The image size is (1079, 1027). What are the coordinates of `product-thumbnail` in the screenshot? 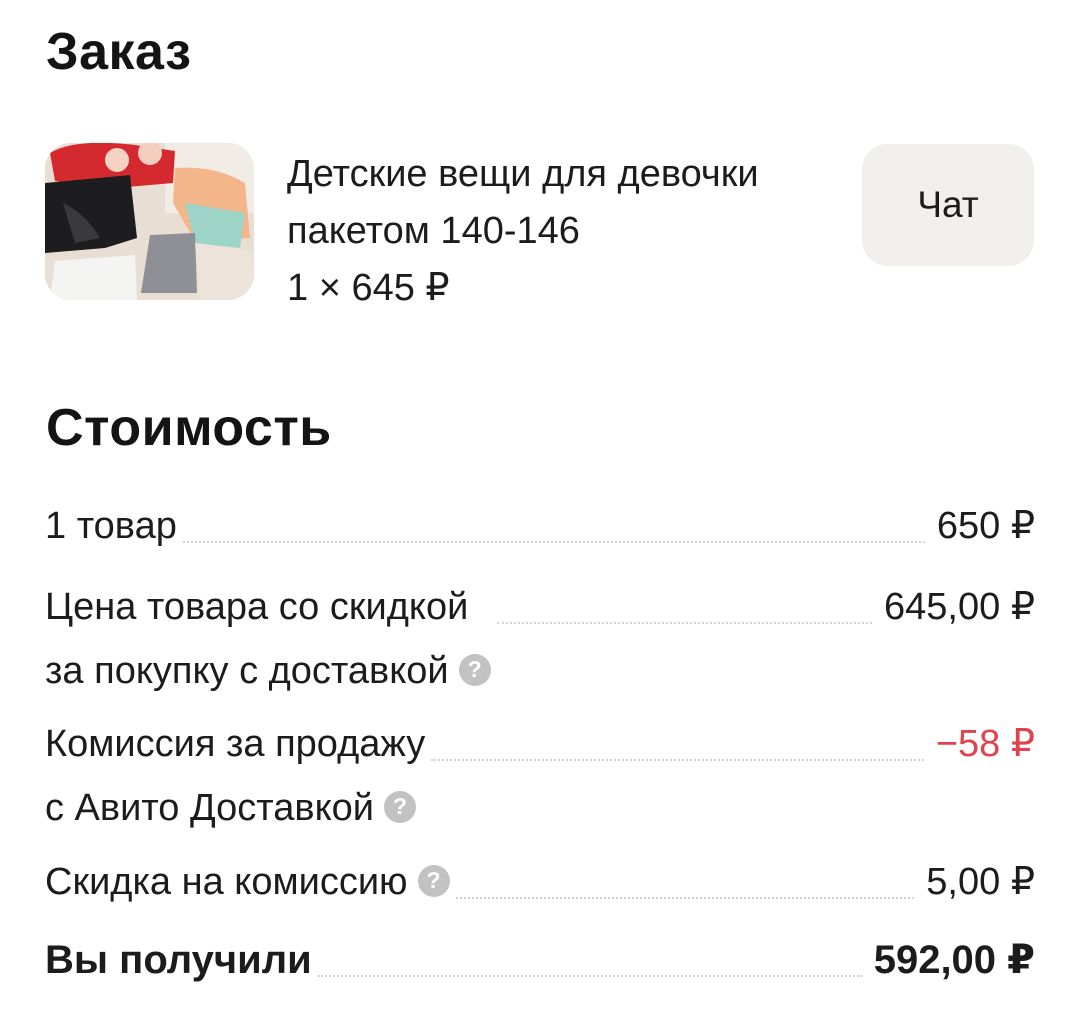 It's located at (149, 221).